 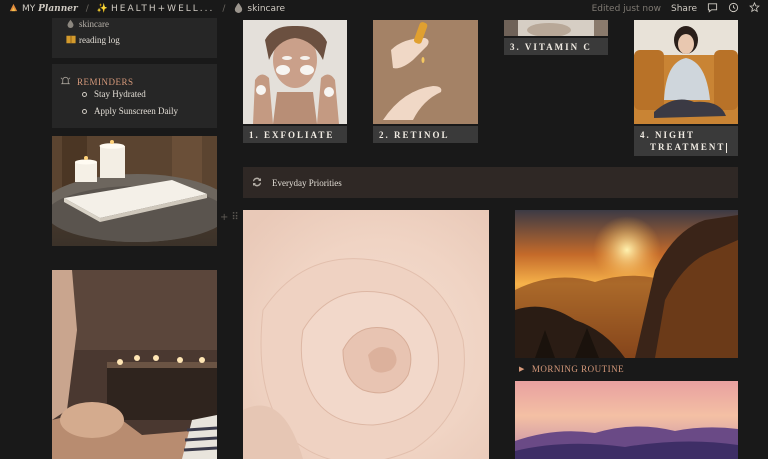 I want to click on reminders-title: REMINDERS, so click(x=105, y=82).